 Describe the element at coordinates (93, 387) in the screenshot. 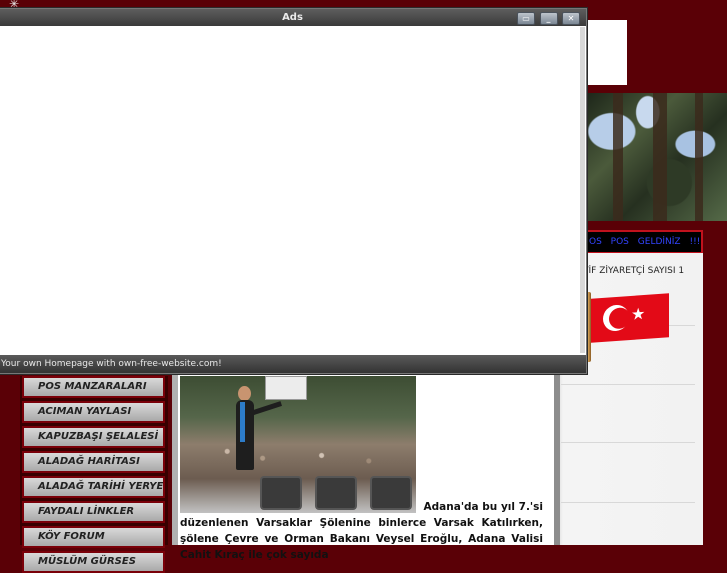

I see `menu-item-pos-manzaralari: POS MANZARALARI` at that location.